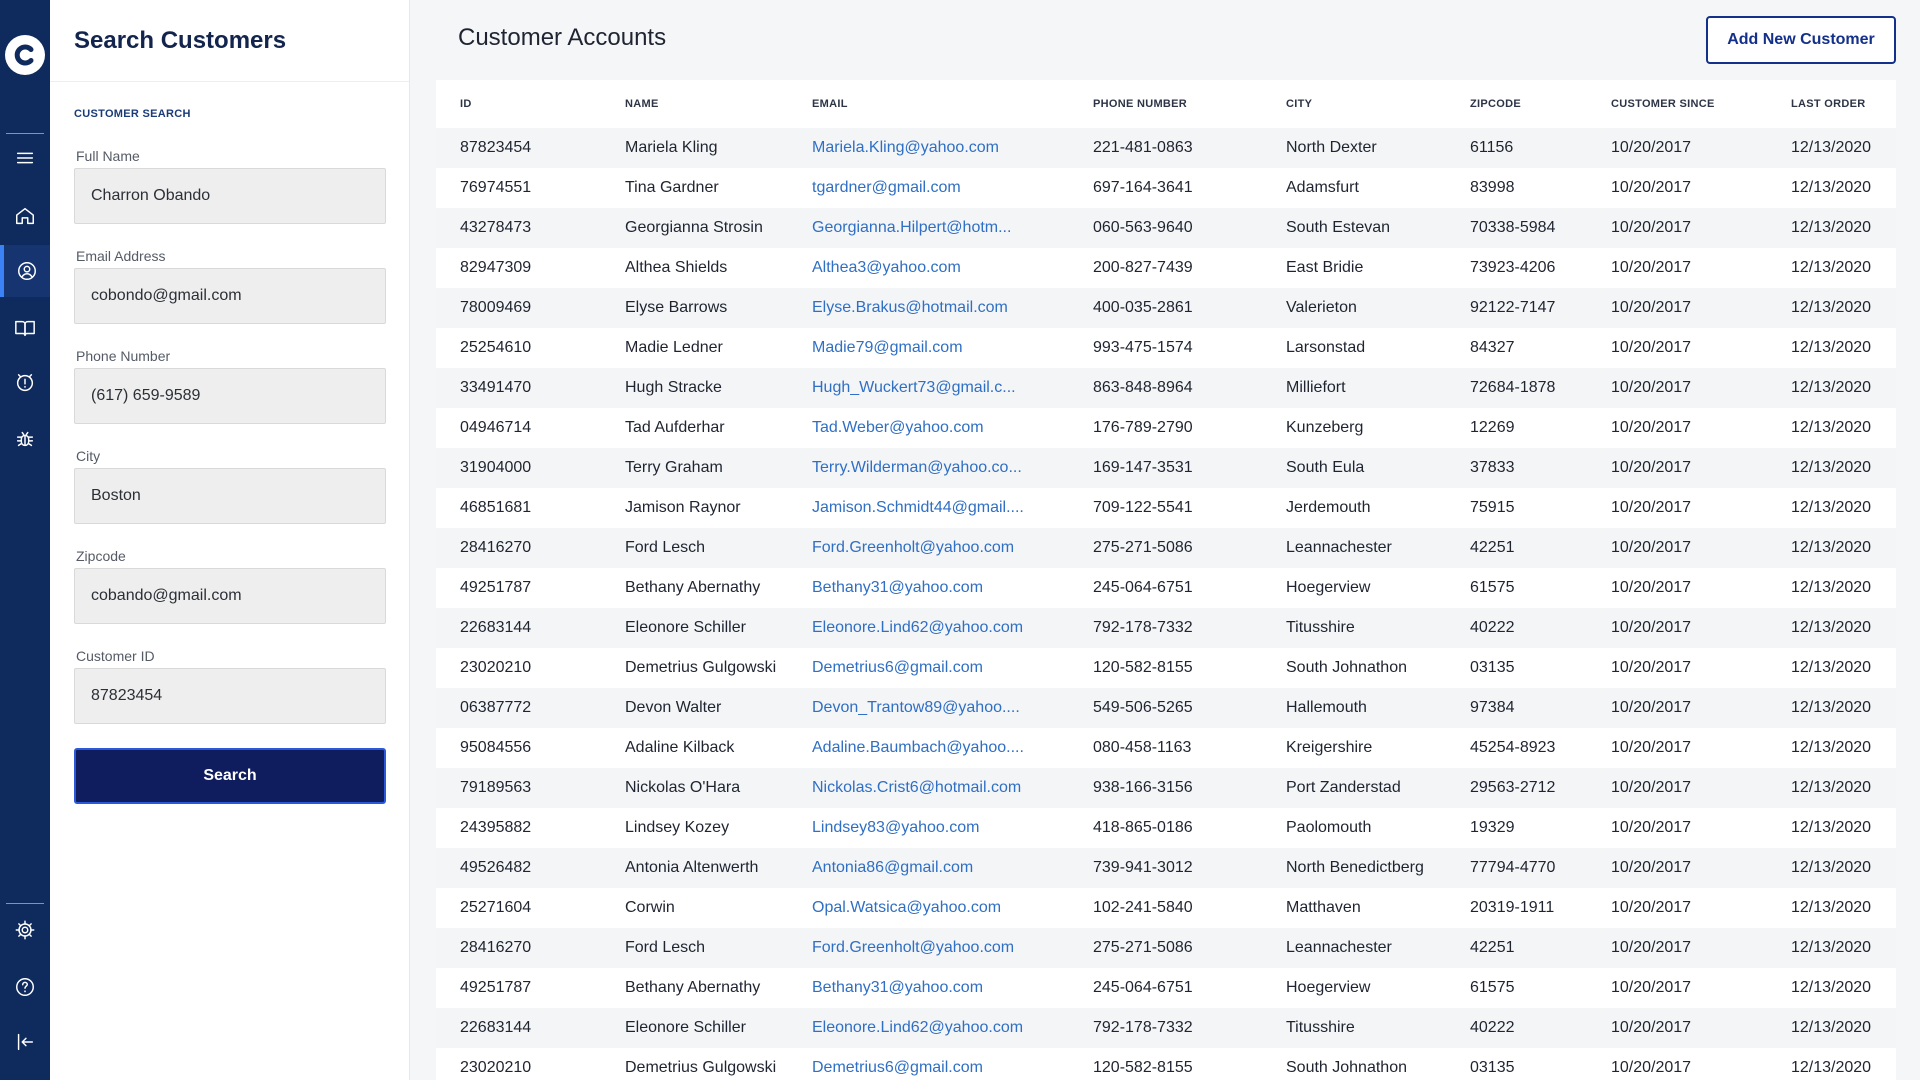  What do you see at coordinates (496, 747) in the screenshot?
I see `cell-id: 95084556` at bounding box center [496, 747].